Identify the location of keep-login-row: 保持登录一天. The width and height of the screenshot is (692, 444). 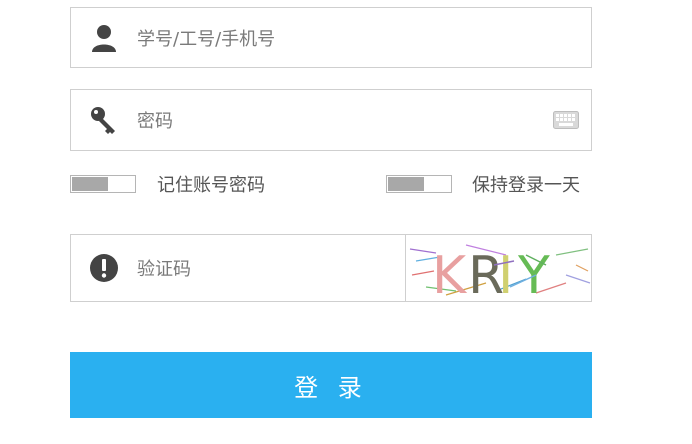
(483, 184).